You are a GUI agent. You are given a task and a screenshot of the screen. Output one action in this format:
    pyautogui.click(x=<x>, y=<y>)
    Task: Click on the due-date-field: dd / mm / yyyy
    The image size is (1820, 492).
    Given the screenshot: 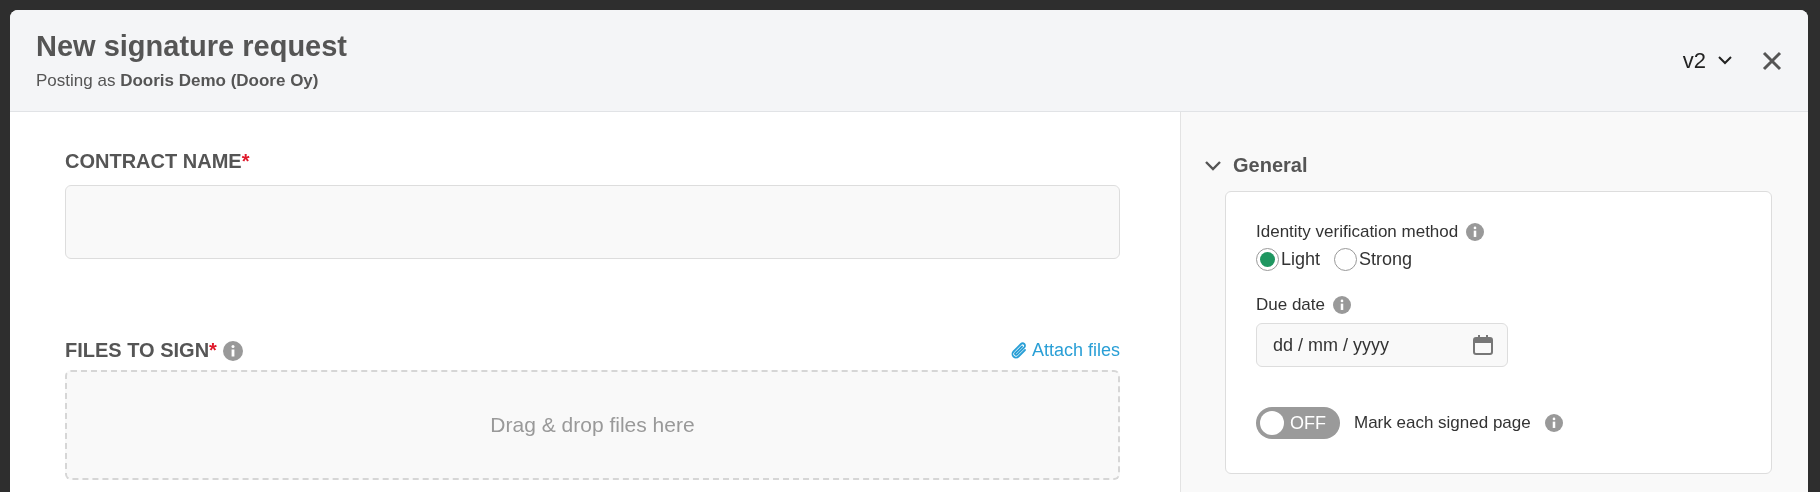 What is the action you would take?
    pyautogui.click(x=1382, y=345)
    